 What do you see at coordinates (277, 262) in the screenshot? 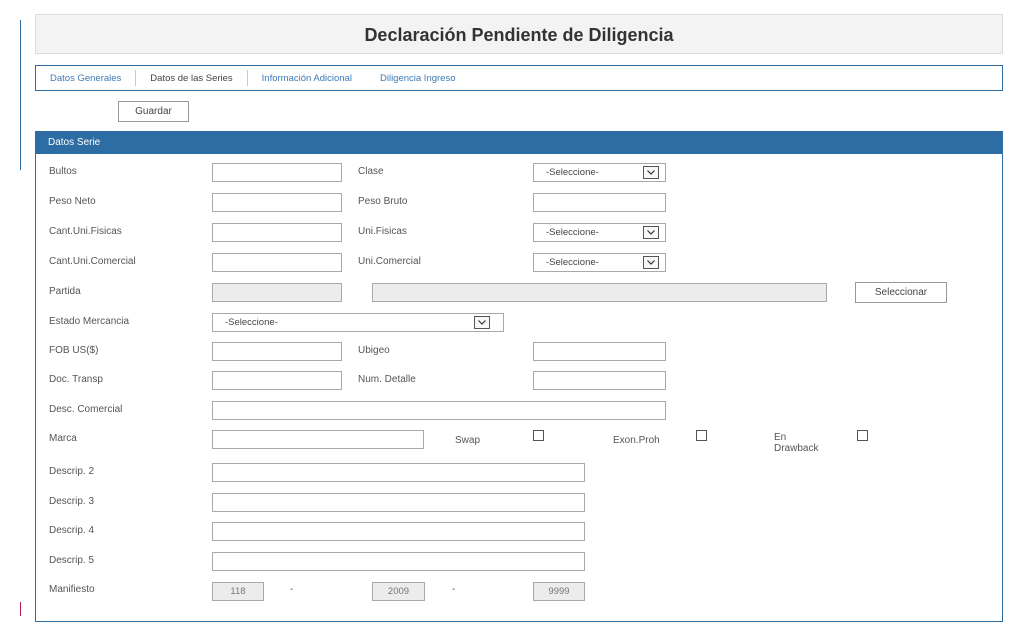
I see `cant-uni-comercial-input` at bounding box center [277, 262].